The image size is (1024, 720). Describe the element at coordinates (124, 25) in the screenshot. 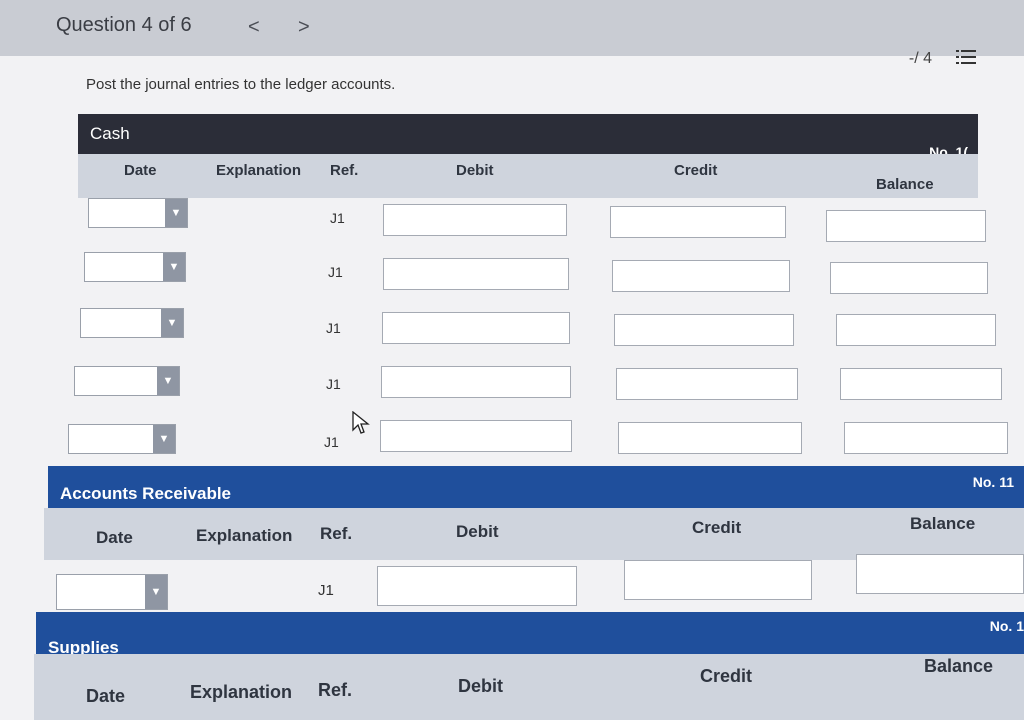

I see `question-title: Question 4 of 6` at that location.